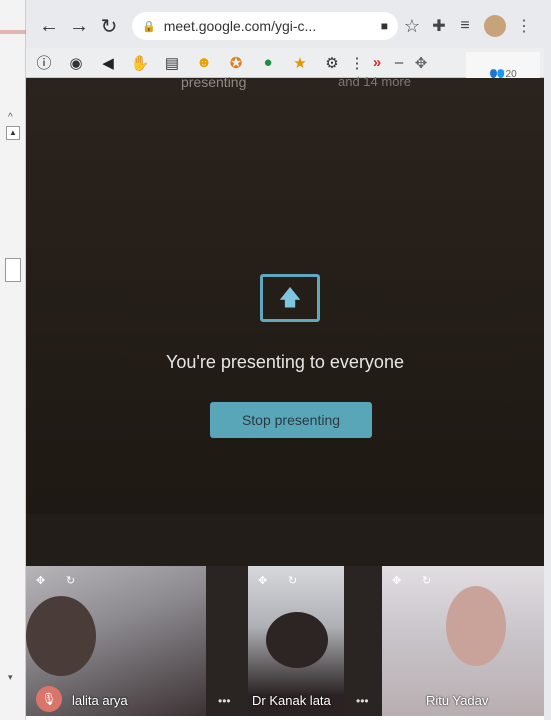  Describe the element at coordinates (384, 26) in the screenshot. I see `camera-icon: ■` at that location.